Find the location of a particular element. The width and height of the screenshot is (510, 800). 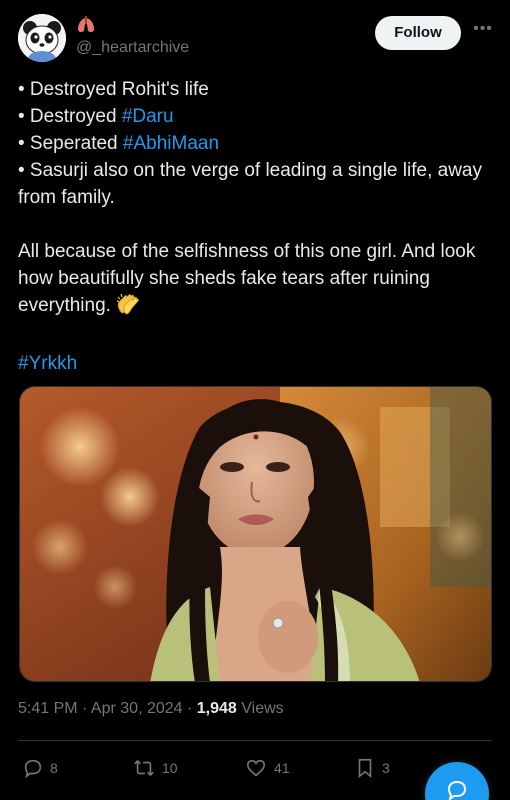

heart-icon is located at coordinates (256, 768).